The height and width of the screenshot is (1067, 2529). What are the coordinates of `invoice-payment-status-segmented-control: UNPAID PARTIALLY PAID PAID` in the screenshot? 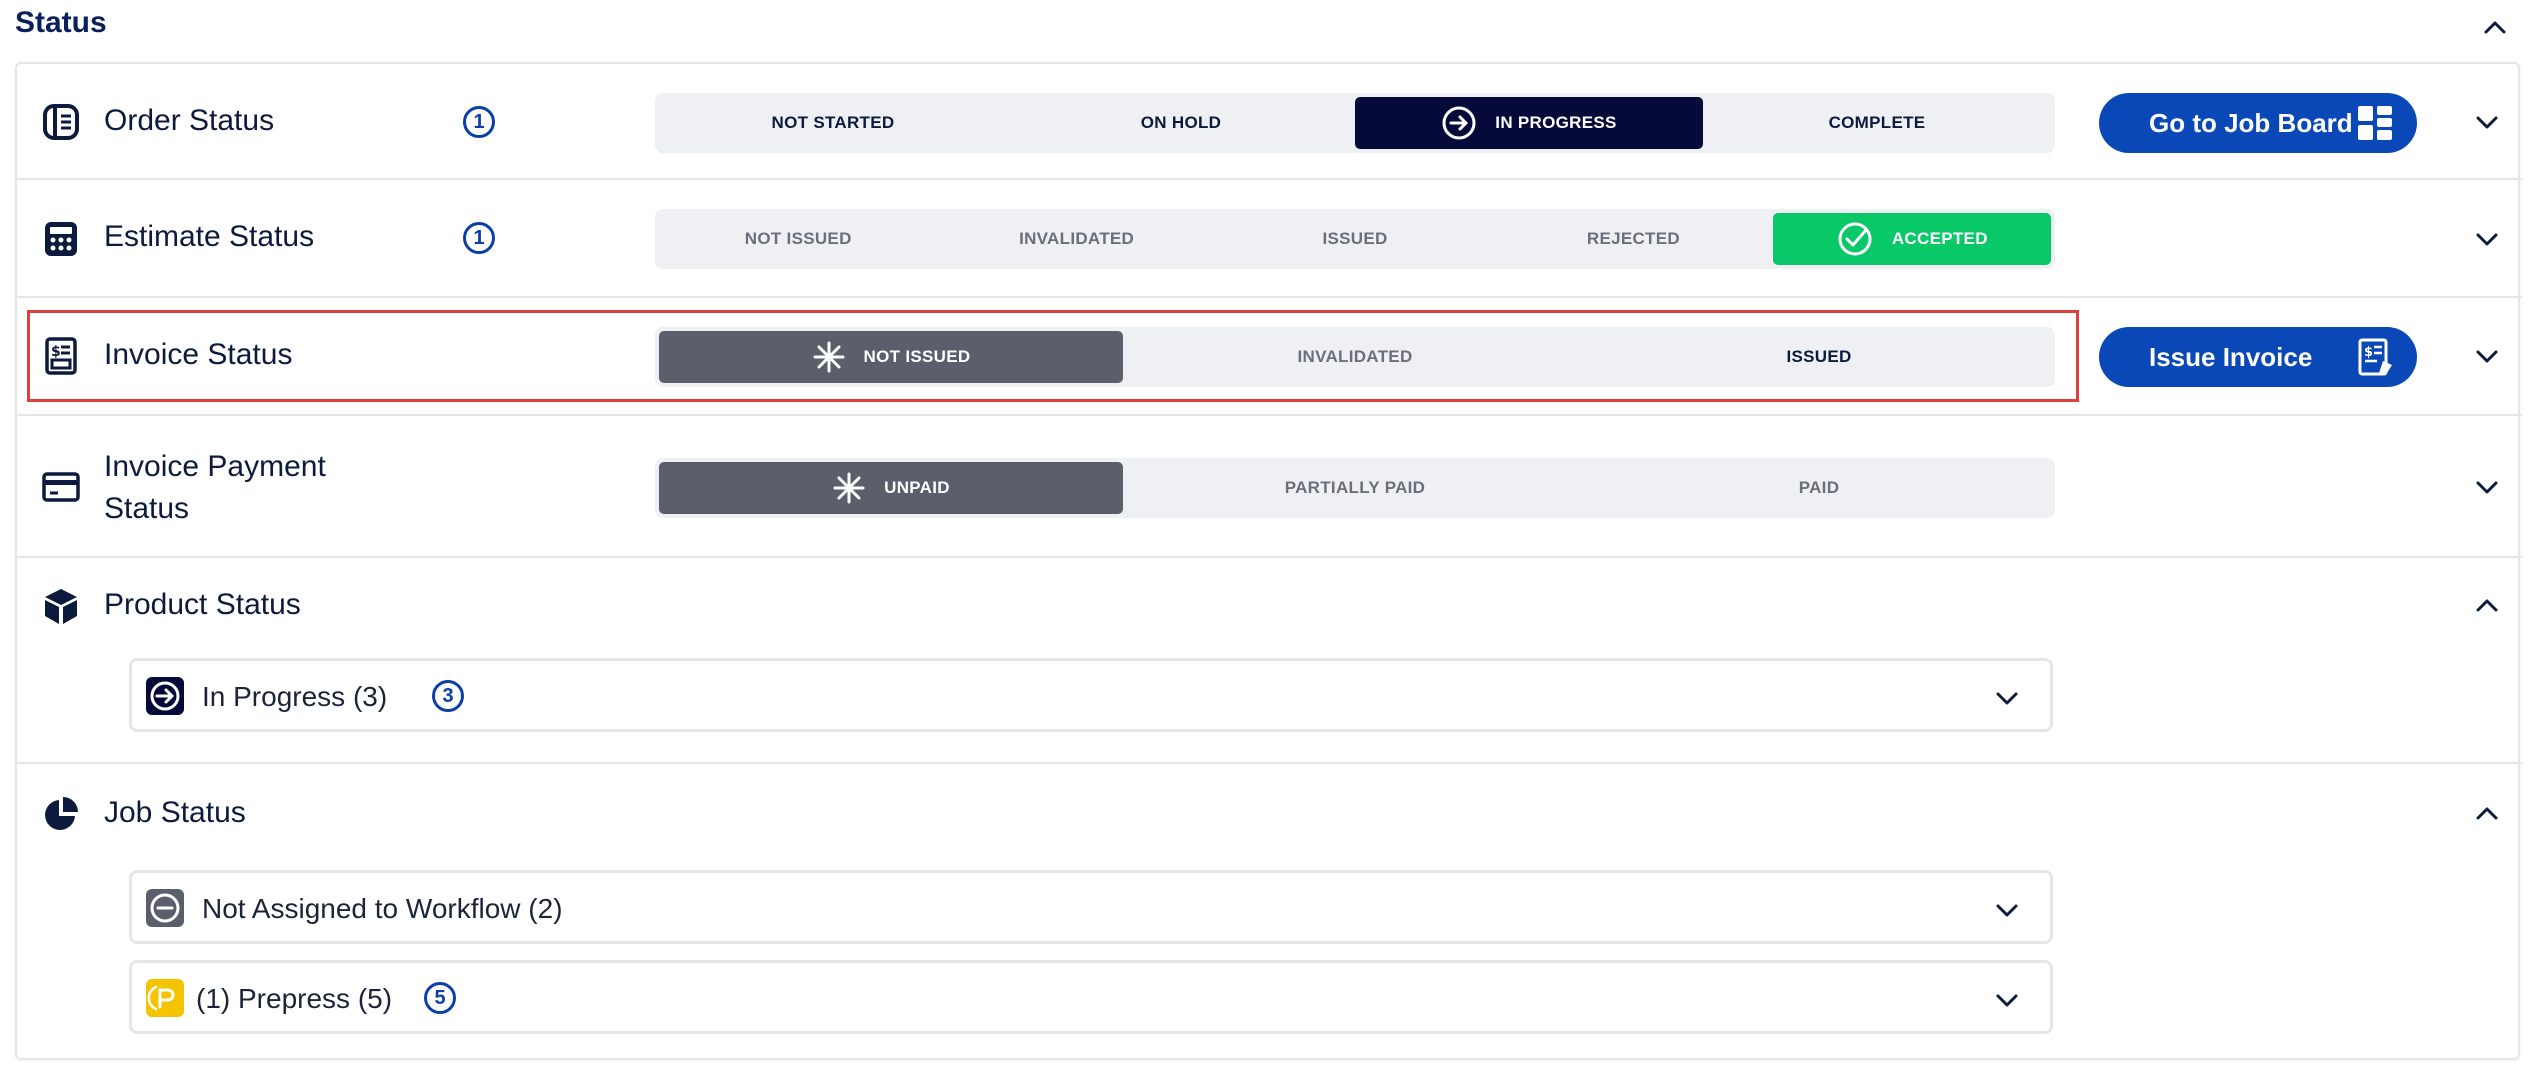 It's located at (1355, 488).